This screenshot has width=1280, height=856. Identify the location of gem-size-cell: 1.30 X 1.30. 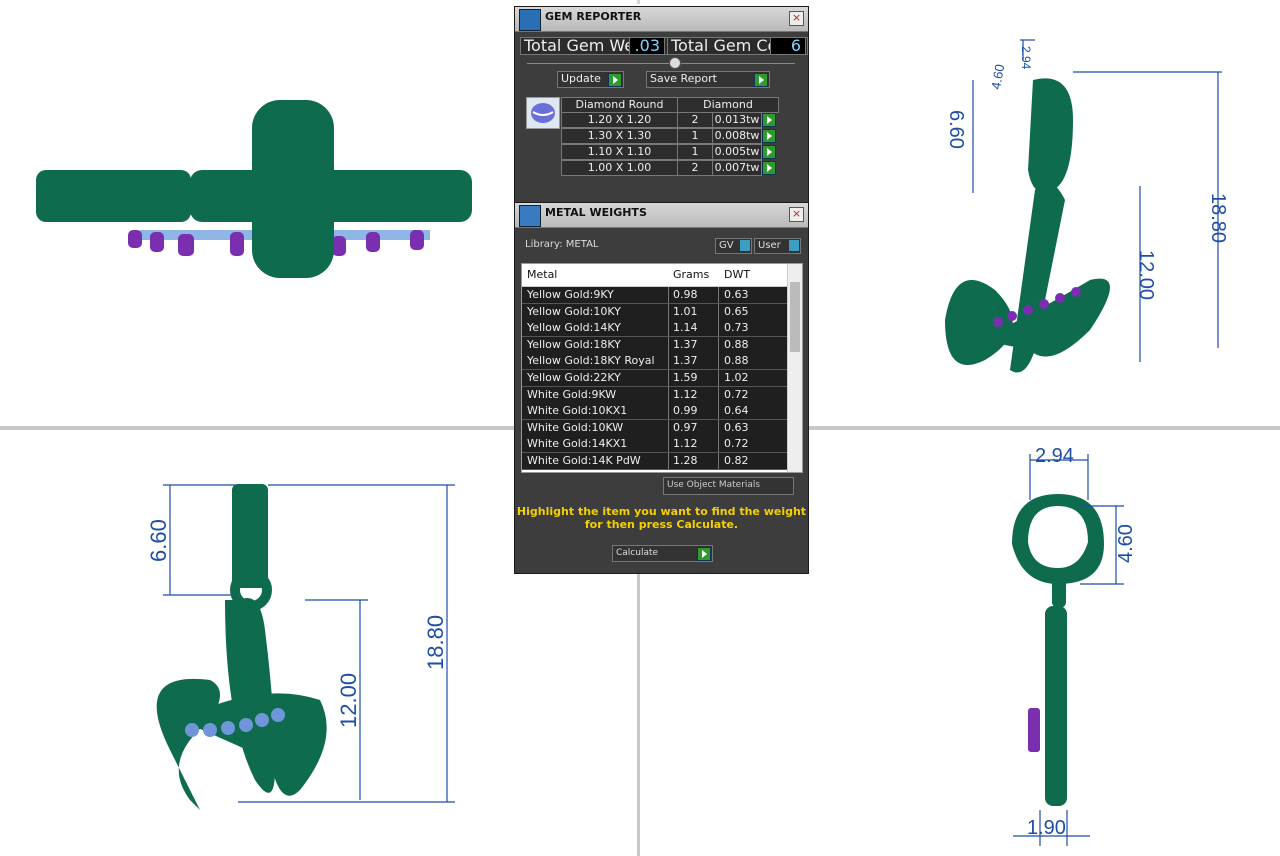
(619, 136).